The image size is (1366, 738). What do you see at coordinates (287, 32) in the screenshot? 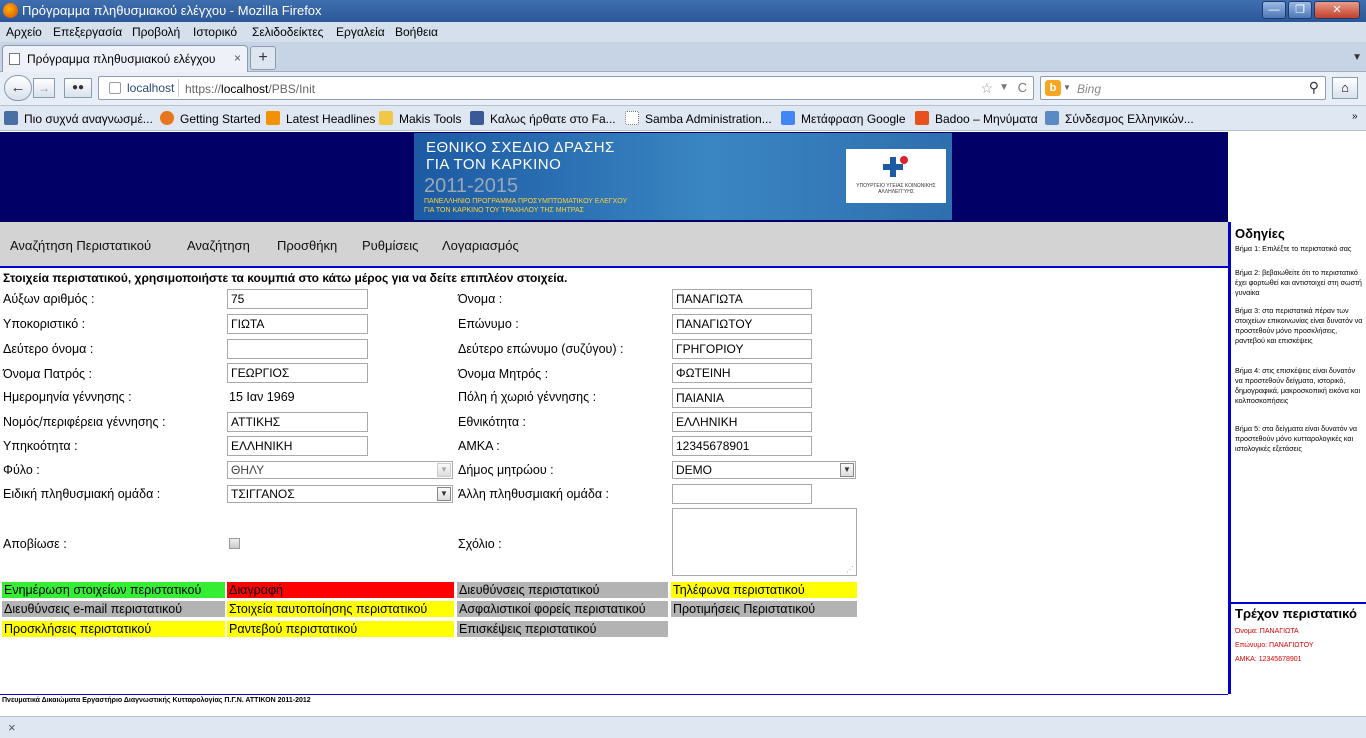
I see `menu-bookmarks: Σελιδοδείκτες` at bounding box center [287, 32].